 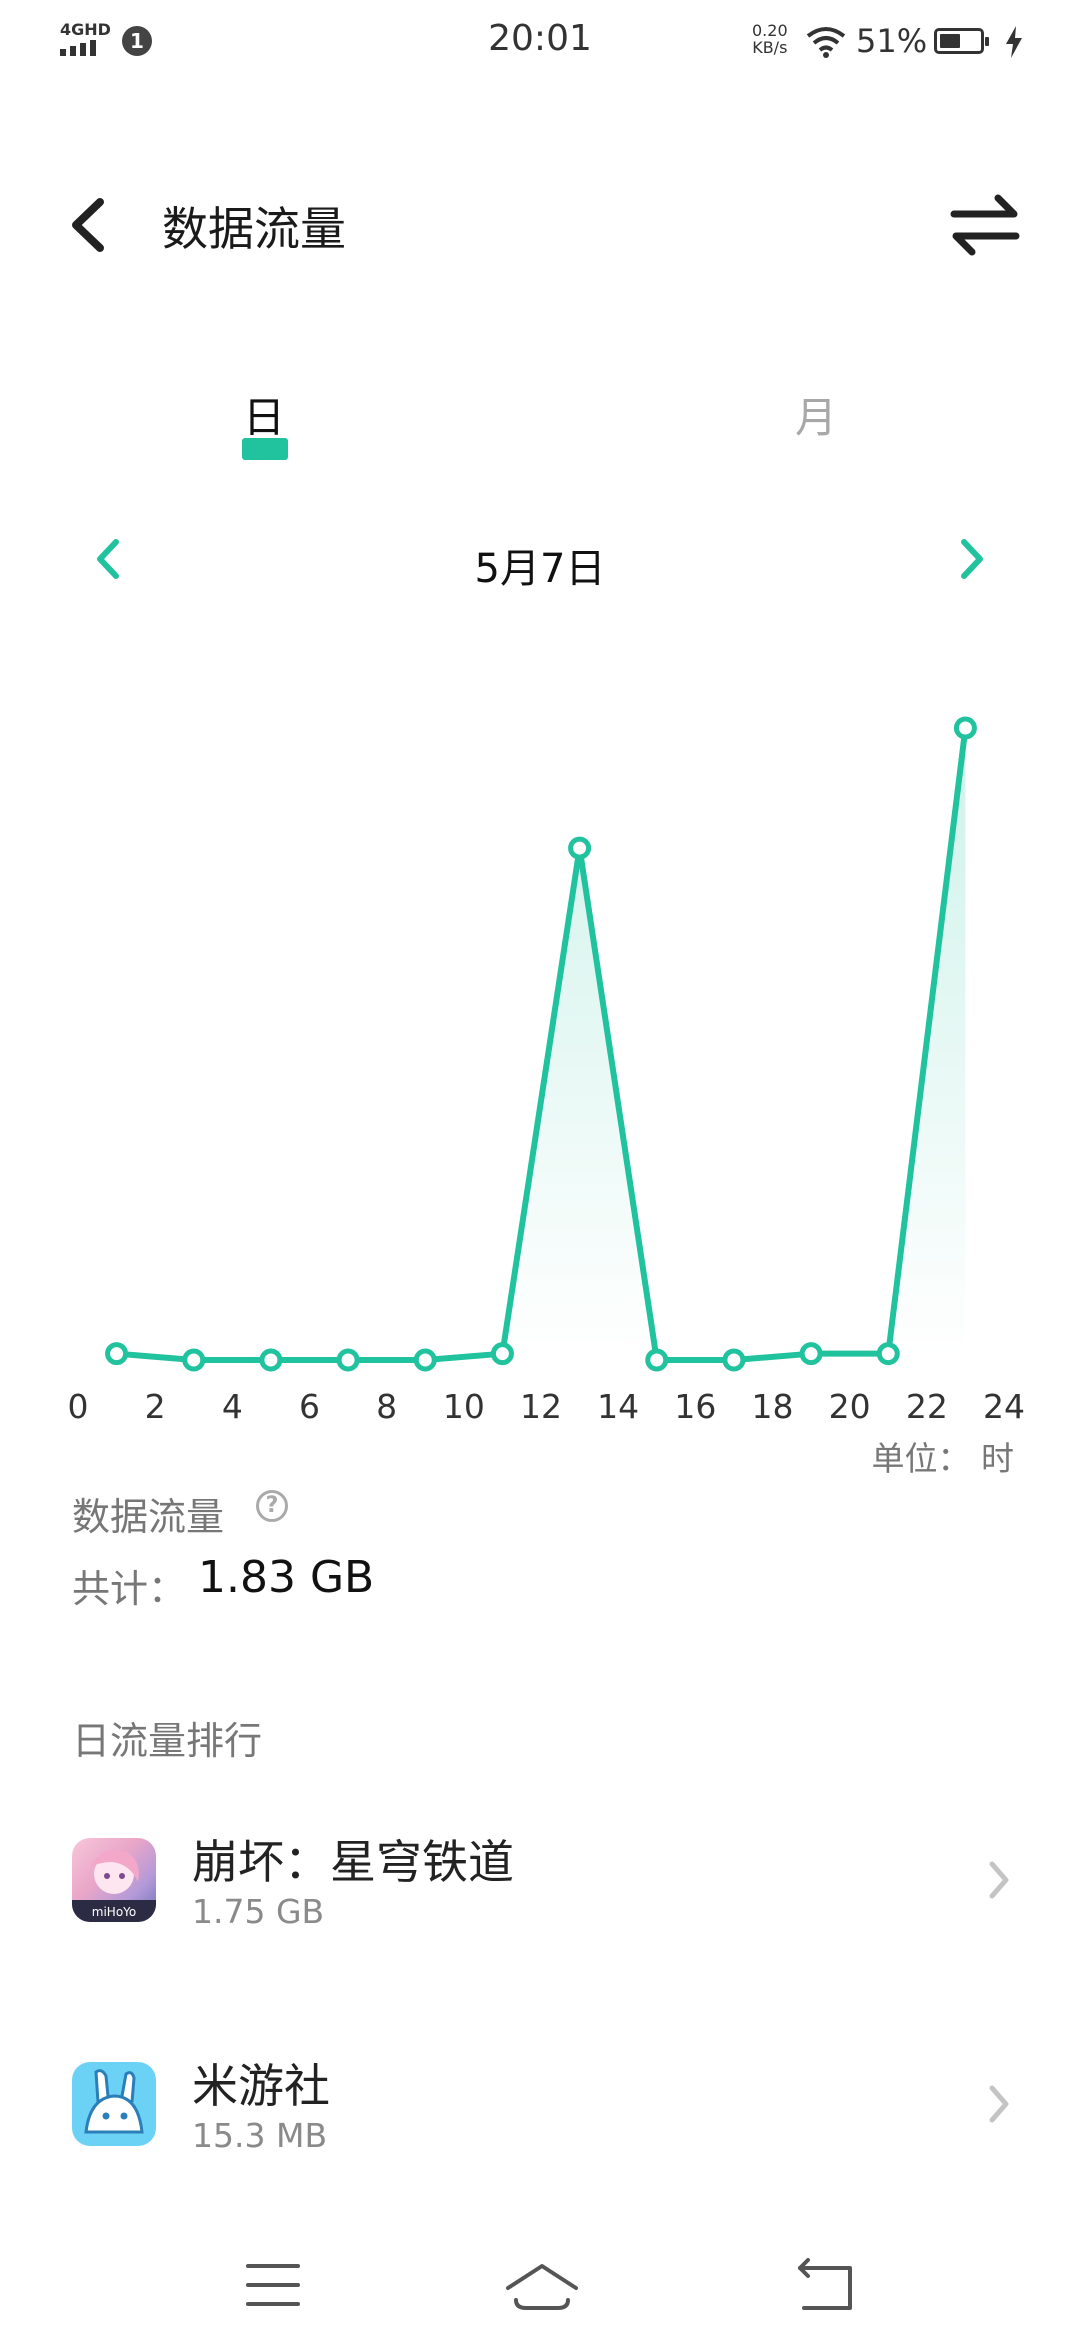 What do you see at coordinates (232, 1406) in the screenshot?
I see `x-tick-label: 4` at bounding box center [232, 1406].